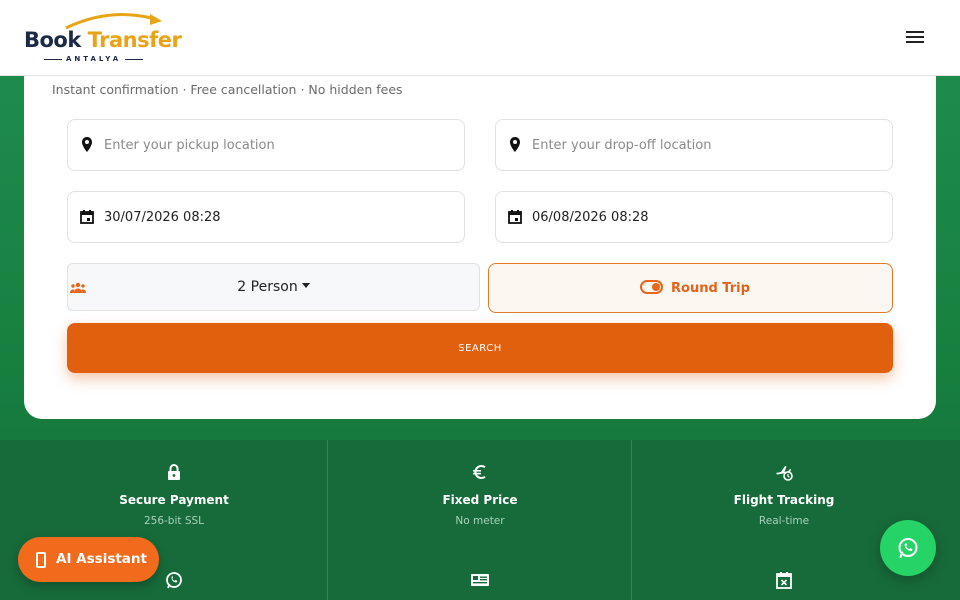 This screenshot has height=600, width=960. I want to click on id-card-icon, so click(480, 580).